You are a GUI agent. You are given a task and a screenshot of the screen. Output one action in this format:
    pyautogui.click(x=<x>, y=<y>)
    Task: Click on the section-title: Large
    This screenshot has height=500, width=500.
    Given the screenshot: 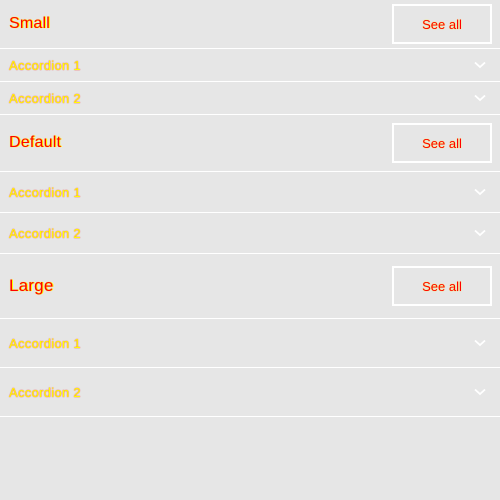 What is the action you would take?
    pyautogui.click(x=31, y=285)
    